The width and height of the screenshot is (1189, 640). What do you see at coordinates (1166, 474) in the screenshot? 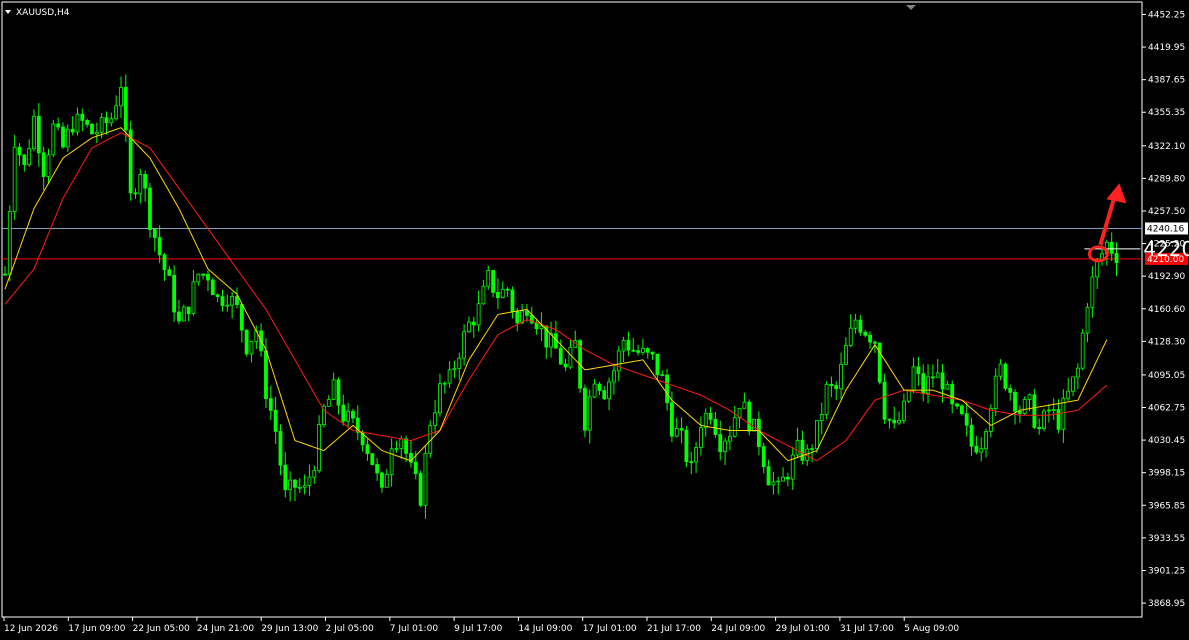
I see `y-tick-label: 3998.15` at bounding box center [1166, 474].